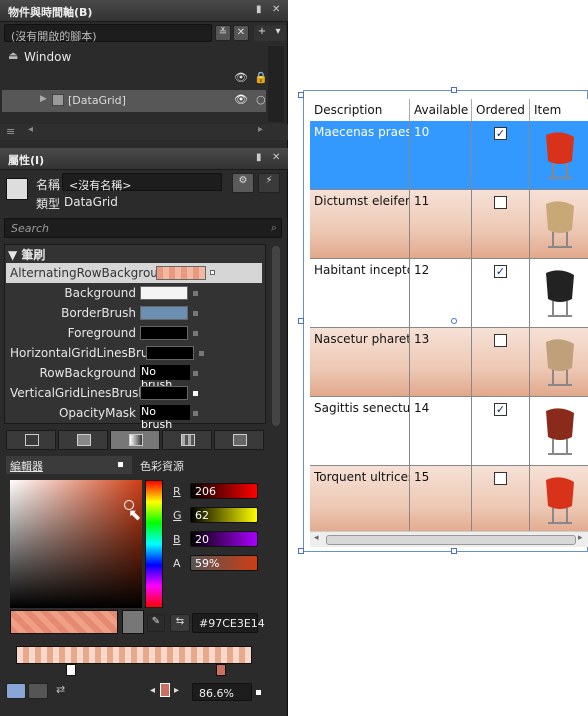 The image size is (588, 716). Describe the element at coordinates (441, 500) in the screenshot. I see `available-cell: 15` at that location.